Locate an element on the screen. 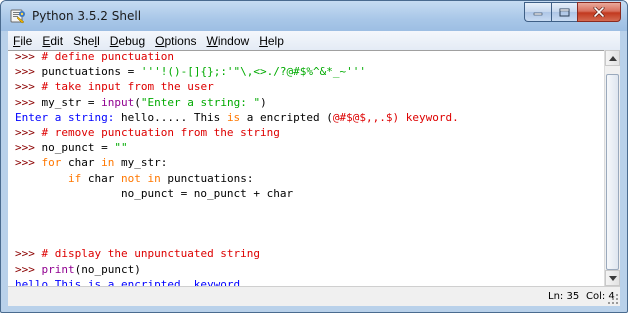  shell-token-string: "" is located at coordinates (121, 148).